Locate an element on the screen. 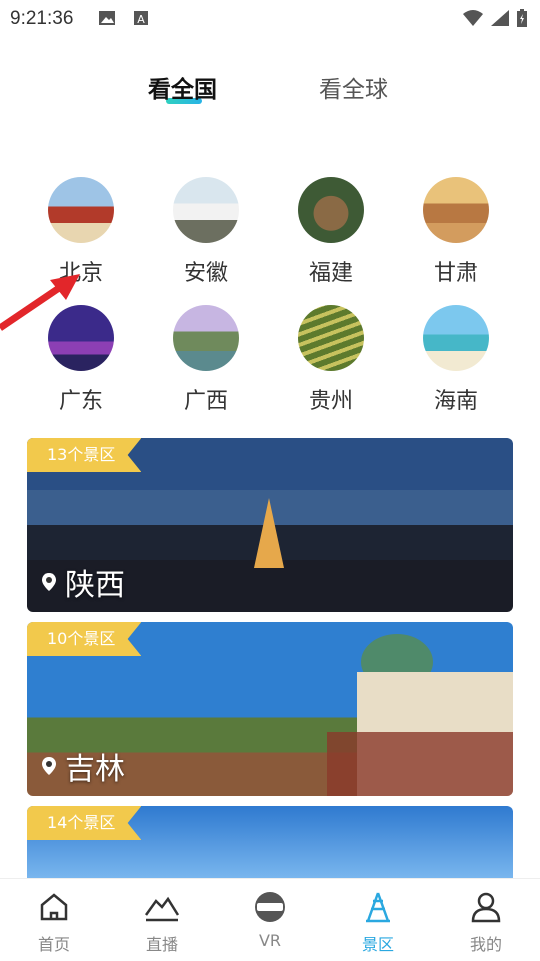 Image resolution: width=540 pixels, height=961 pixels. province-guizhou: 贵州 is located at coordinates (331, 360).